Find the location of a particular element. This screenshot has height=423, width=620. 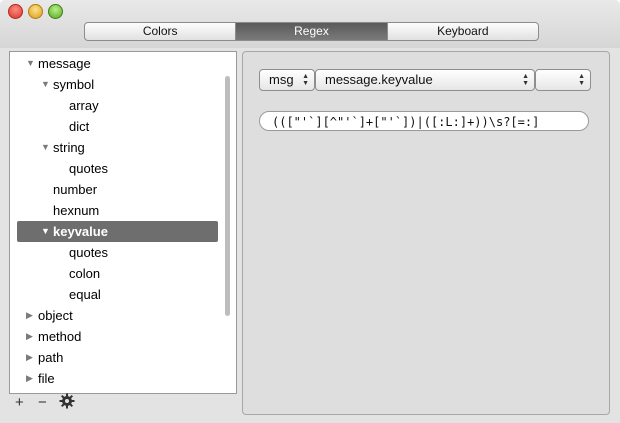

tree-item-label: method is located at coordinates (60, 336).